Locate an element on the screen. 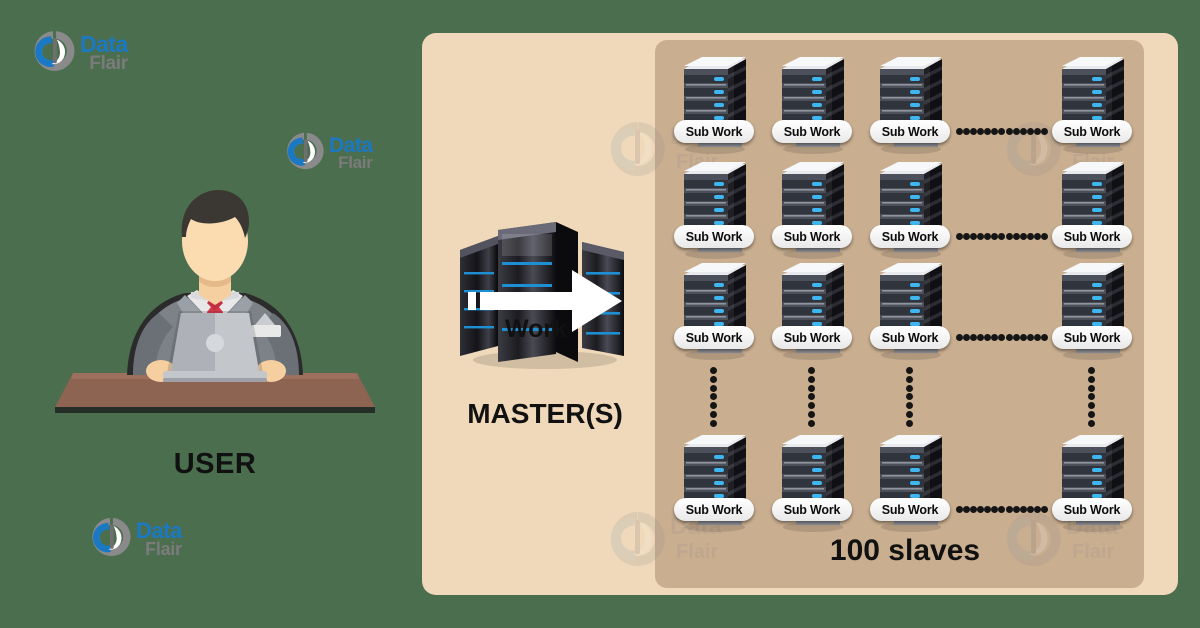 Image resolution: width=1200 pixels, height=628 pixels. dataflair-logo-bottom-left: Data Flair is located at coordinates (135, 539).